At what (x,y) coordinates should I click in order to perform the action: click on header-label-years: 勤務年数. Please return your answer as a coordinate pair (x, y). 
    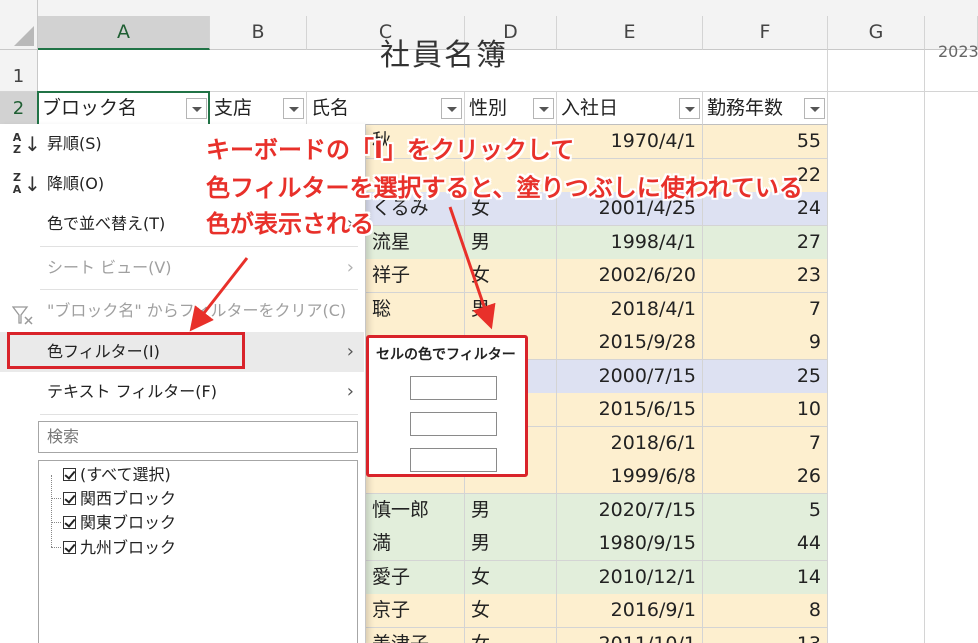
    Looking at the image, I should click on (745, 108).